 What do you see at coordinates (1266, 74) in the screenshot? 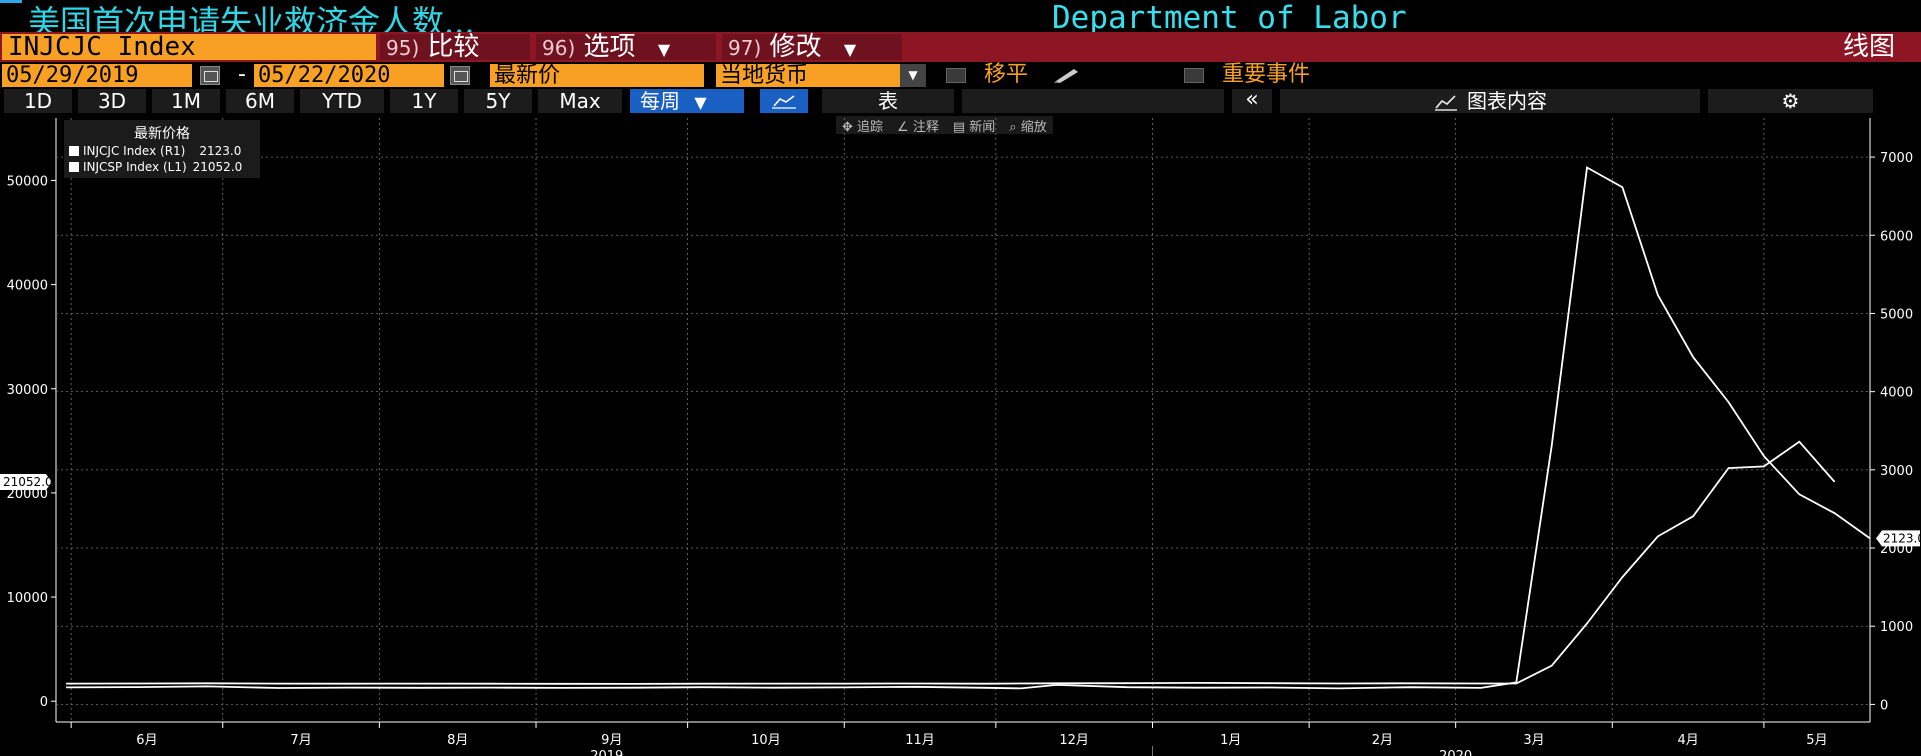
I see `key-events-label: 重要事件` at bounding box center [1266, 74].